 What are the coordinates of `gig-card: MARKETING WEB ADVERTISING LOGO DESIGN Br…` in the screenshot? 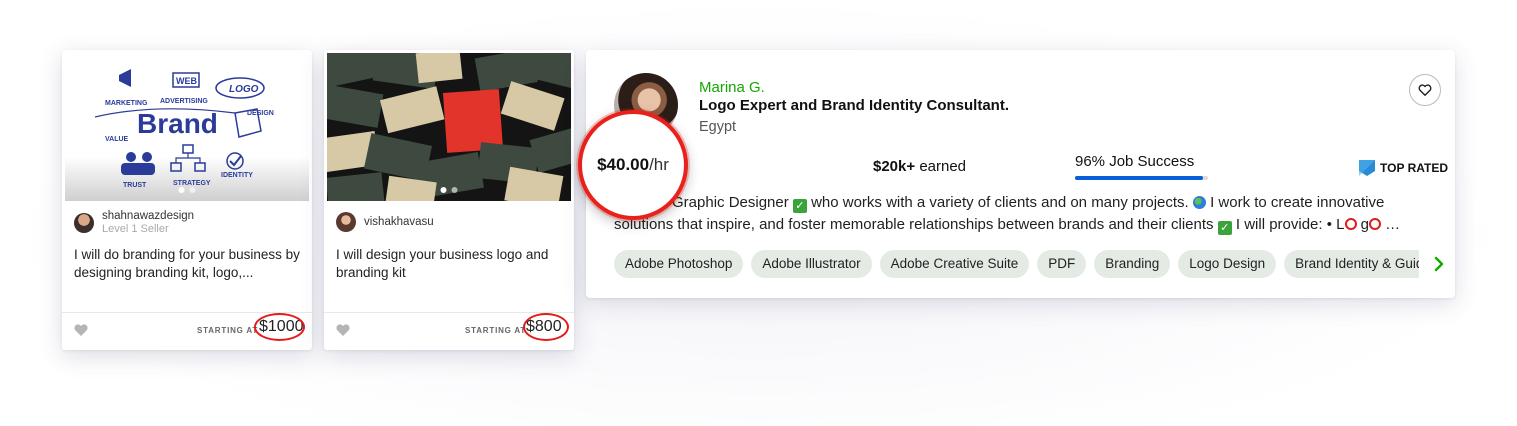 It's located at (187, 200).